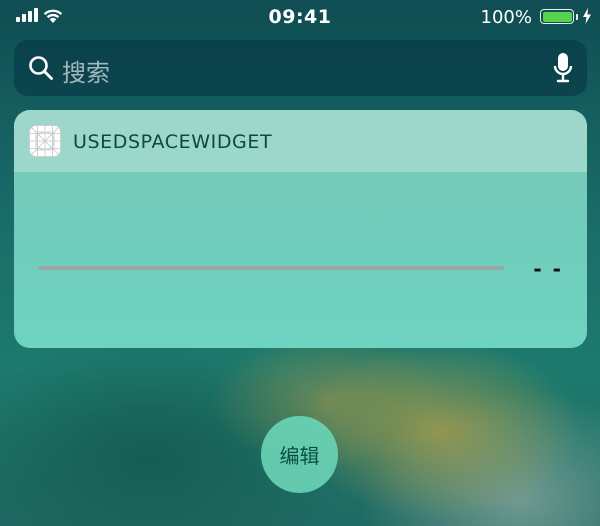 The width and height of the screenshot is (600, 526). What do you see at coordinates (41, 68) in the screenshot?
I see `search-icon` at bounding box center [41, 68].